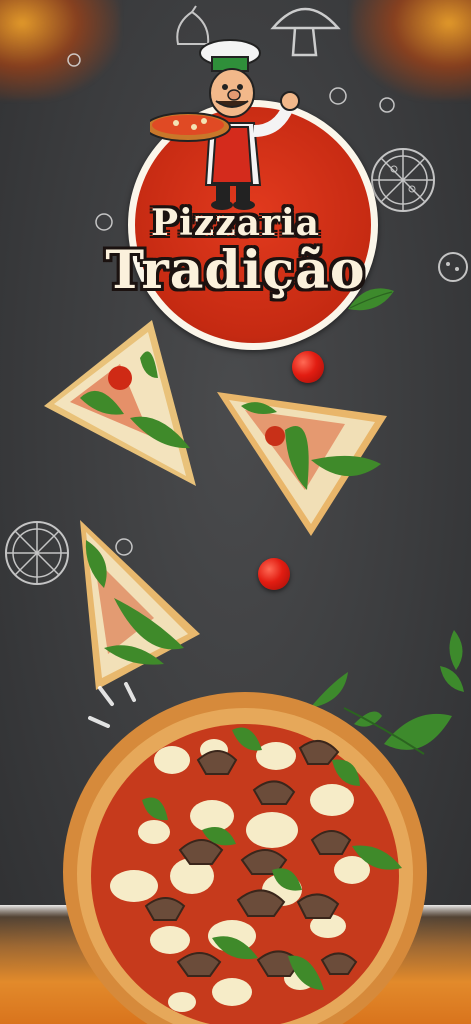 The image size is (471, 1024). Describe the element at coordinates (225, 124) in the screenshot. I see `chef-mascot-icon` at that location.